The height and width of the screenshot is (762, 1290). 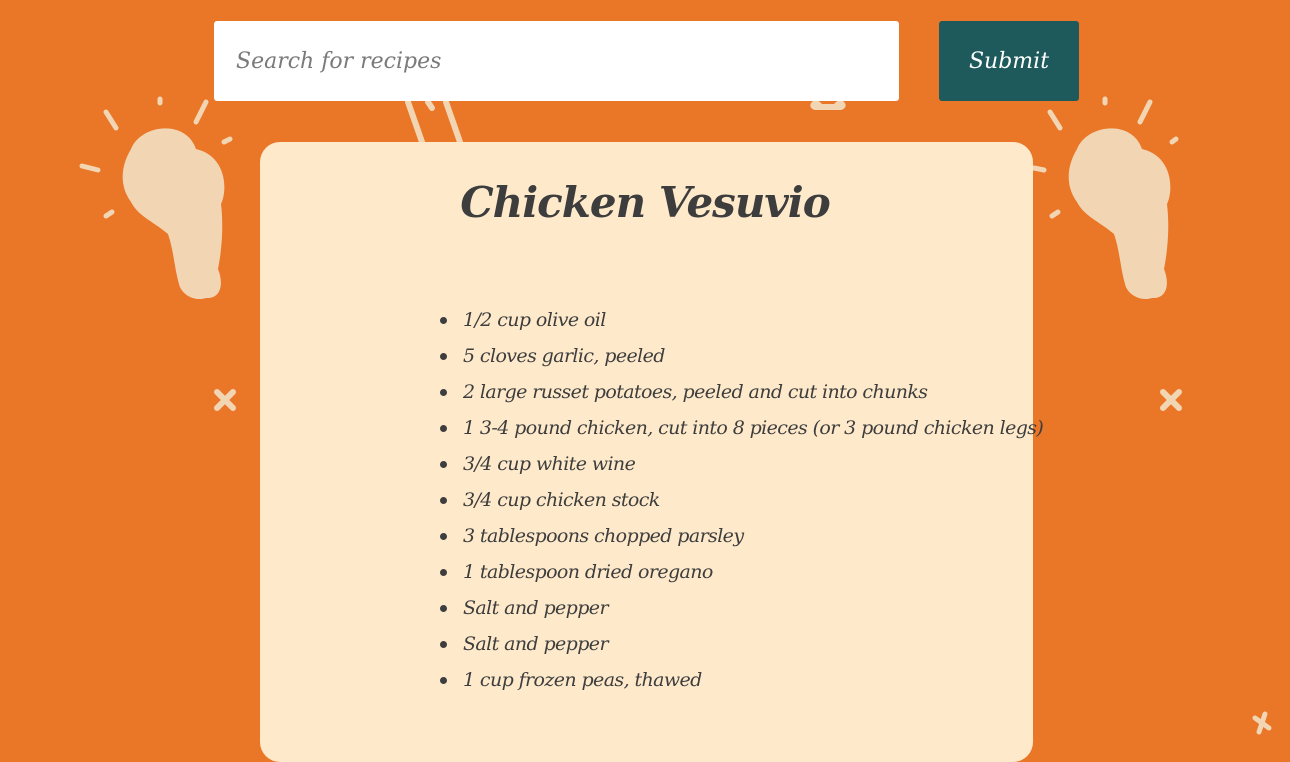 I want to click on utensil-deco-icon, so click(x=434, y=122).